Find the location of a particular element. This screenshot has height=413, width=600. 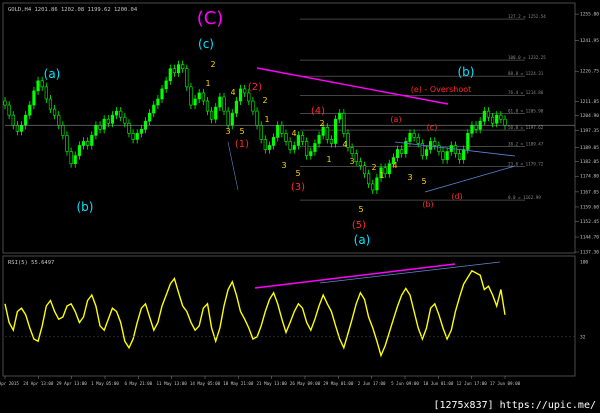

rsi-tick-label: 32 is located at coordinates (583, 337).